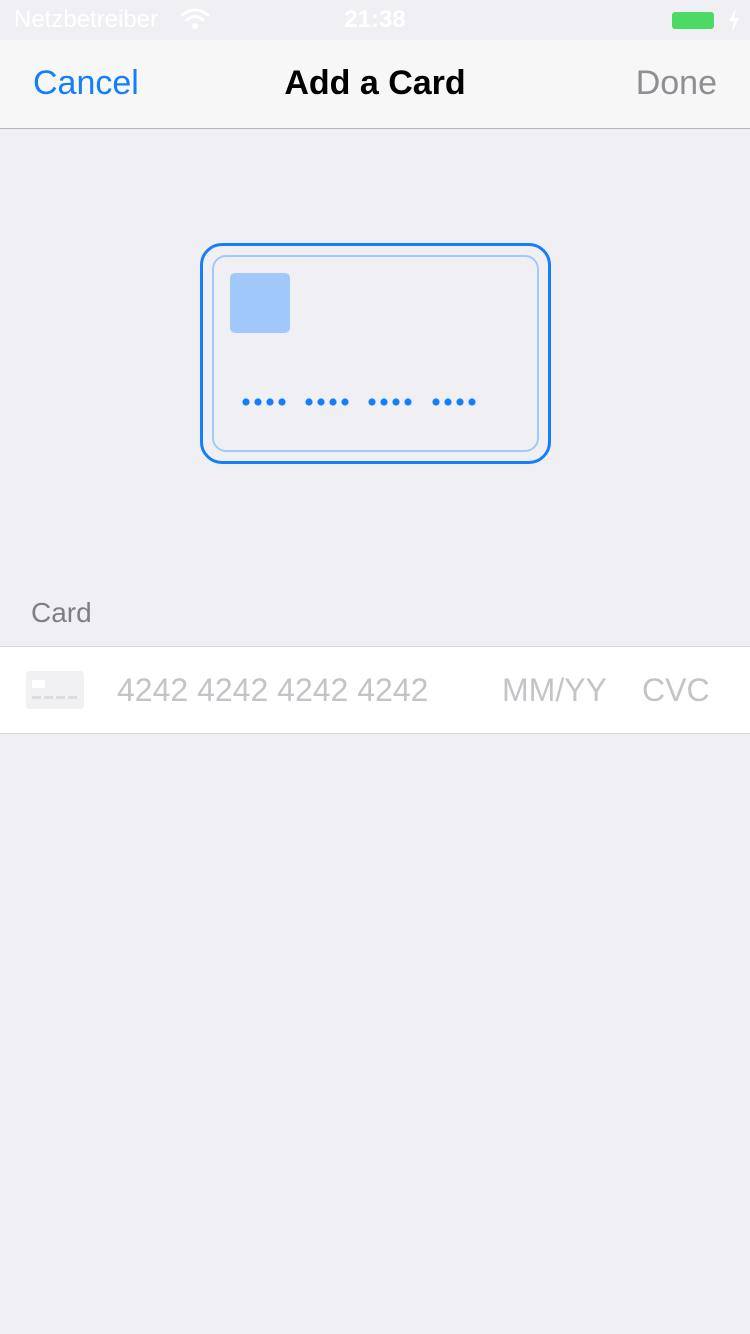  I want to click on cvc-field, so click(687, 690).